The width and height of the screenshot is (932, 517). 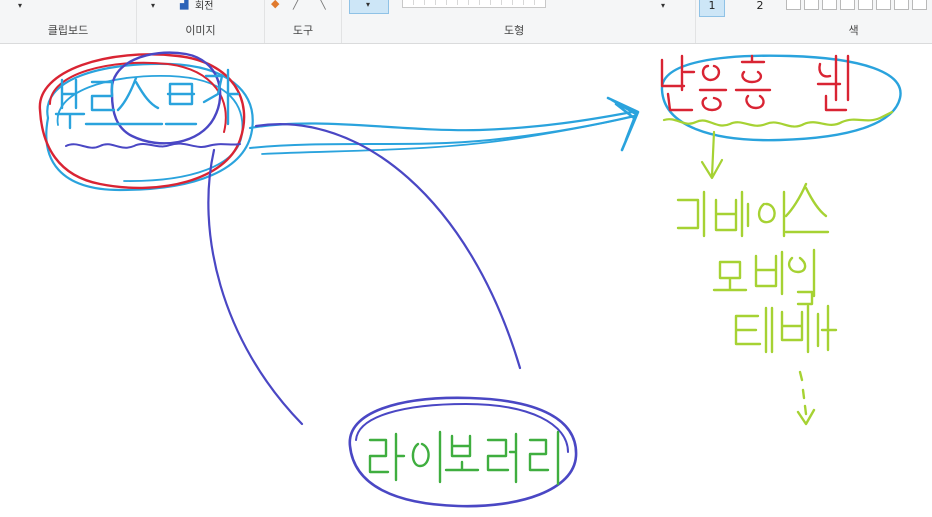 I want to click on line-width-option: 2, so click(x=760, y=7).